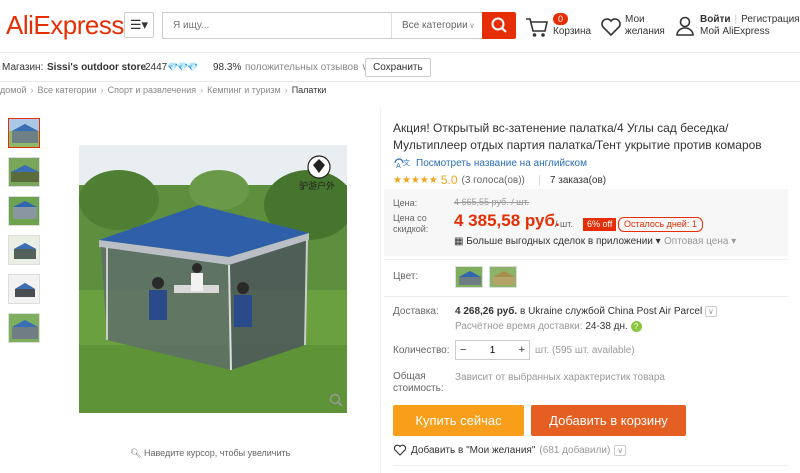  I want to click on available-quantity: шт. (595 шт. available), so click(585, 350).